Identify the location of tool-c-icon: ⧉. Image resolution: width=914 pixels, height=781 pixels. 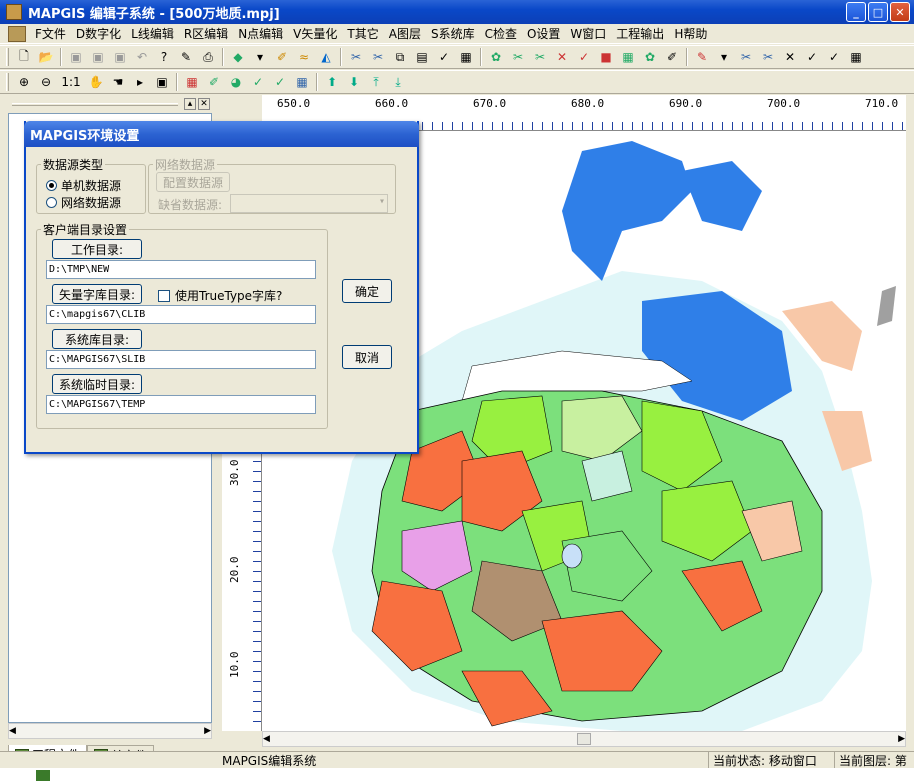
(400, 57).